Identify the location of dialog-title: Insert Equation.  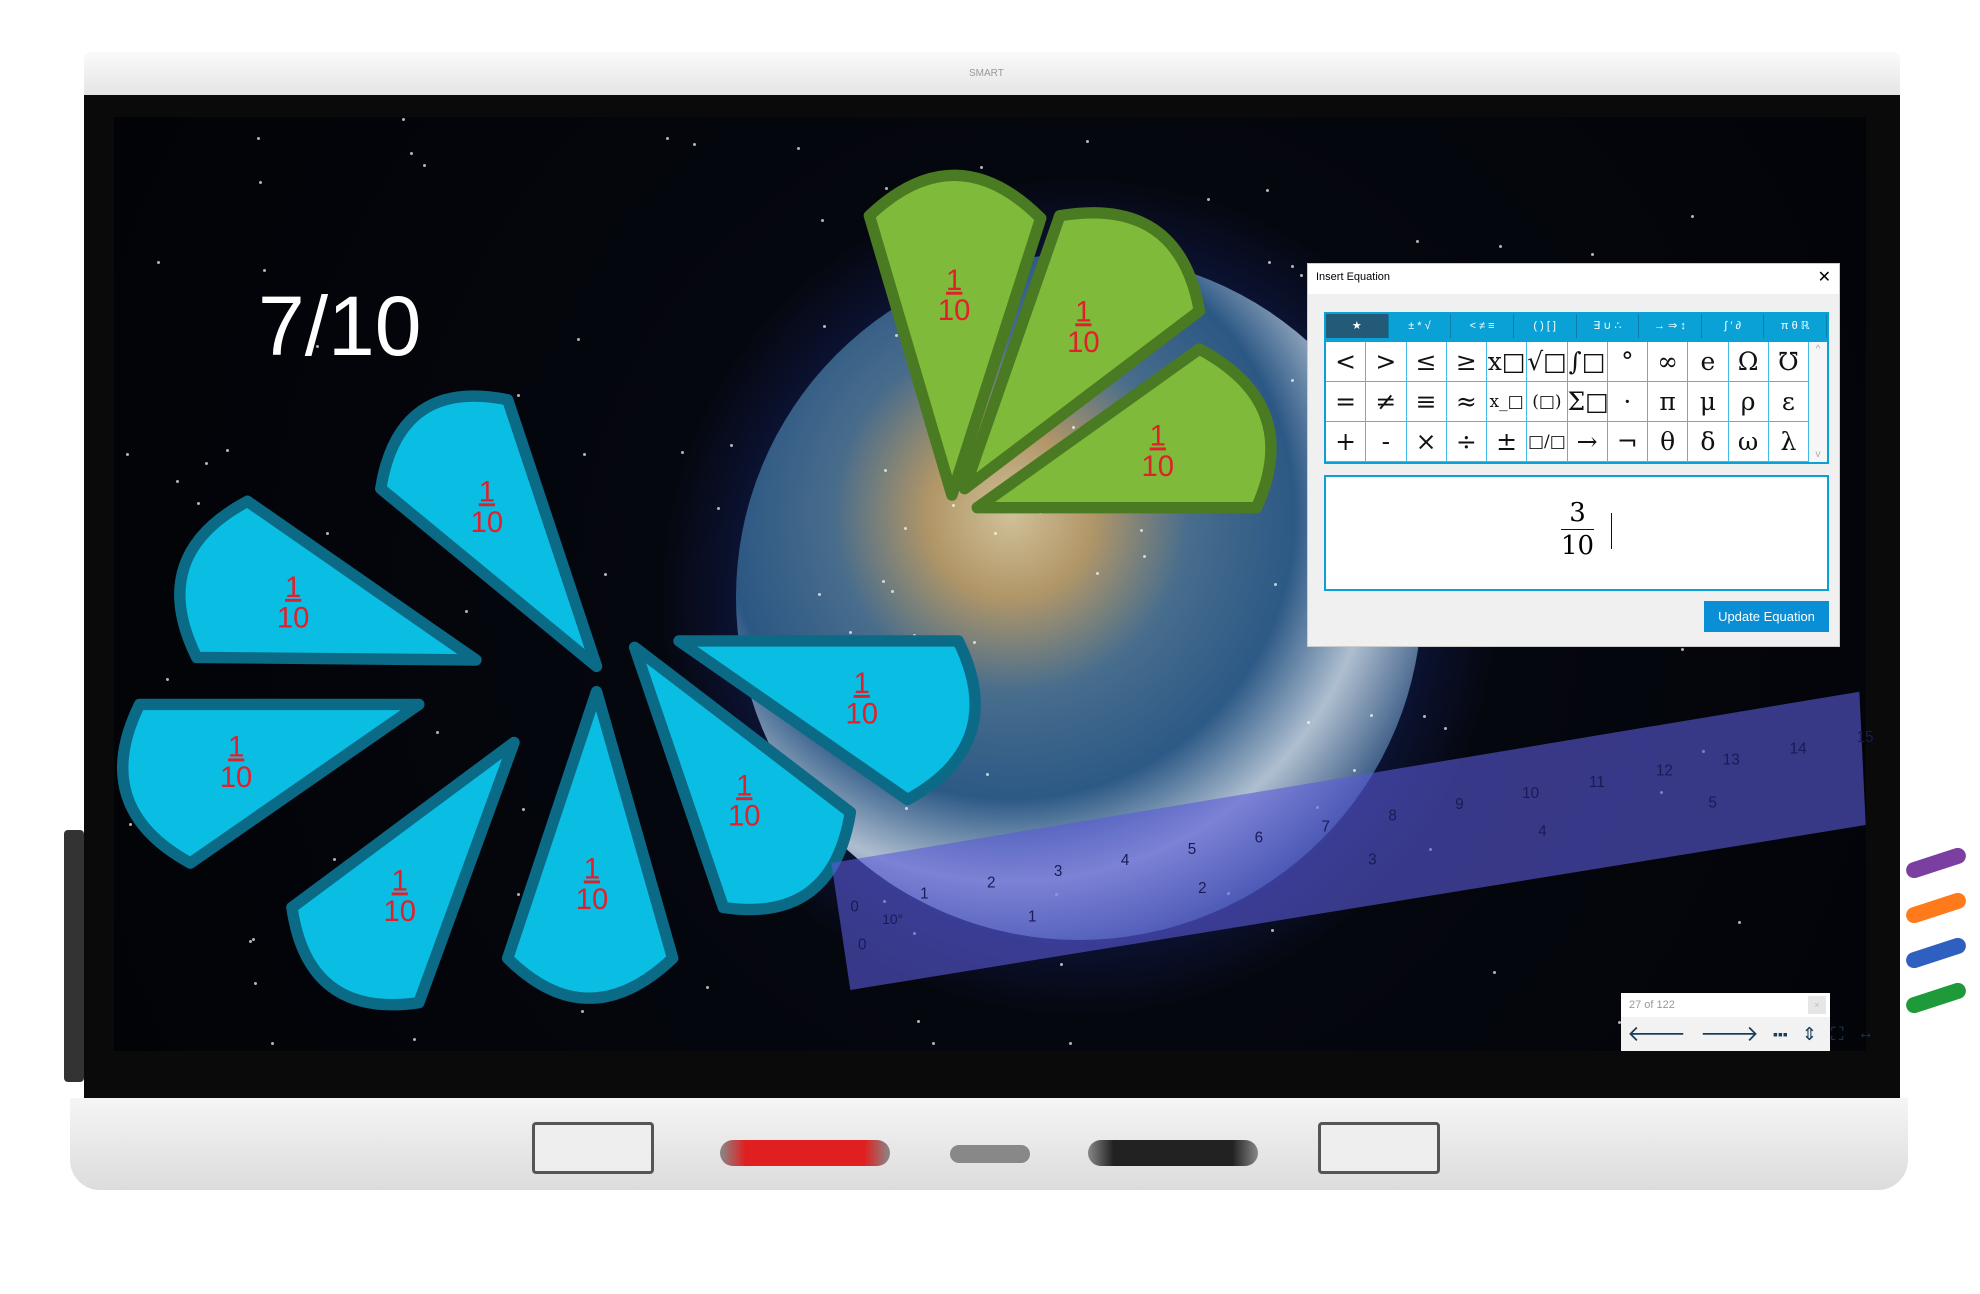
(1353, 277).